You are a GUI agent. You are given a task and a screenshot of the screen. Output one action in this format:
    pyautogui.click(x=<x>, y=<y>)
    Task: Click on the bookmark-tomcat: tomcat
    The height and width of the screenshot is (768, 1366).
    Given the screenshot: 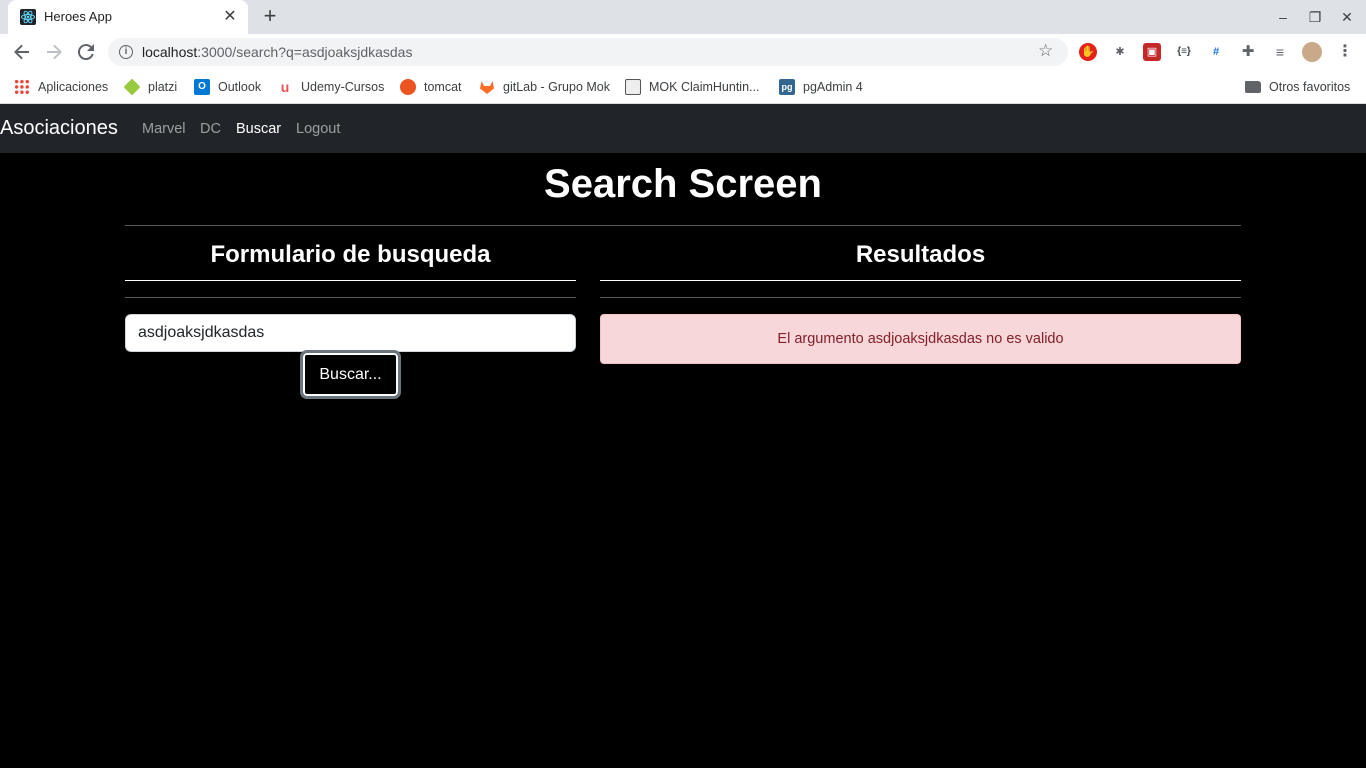 What is the action you would take?
    pyautogui.click(x=431, y=87)
    